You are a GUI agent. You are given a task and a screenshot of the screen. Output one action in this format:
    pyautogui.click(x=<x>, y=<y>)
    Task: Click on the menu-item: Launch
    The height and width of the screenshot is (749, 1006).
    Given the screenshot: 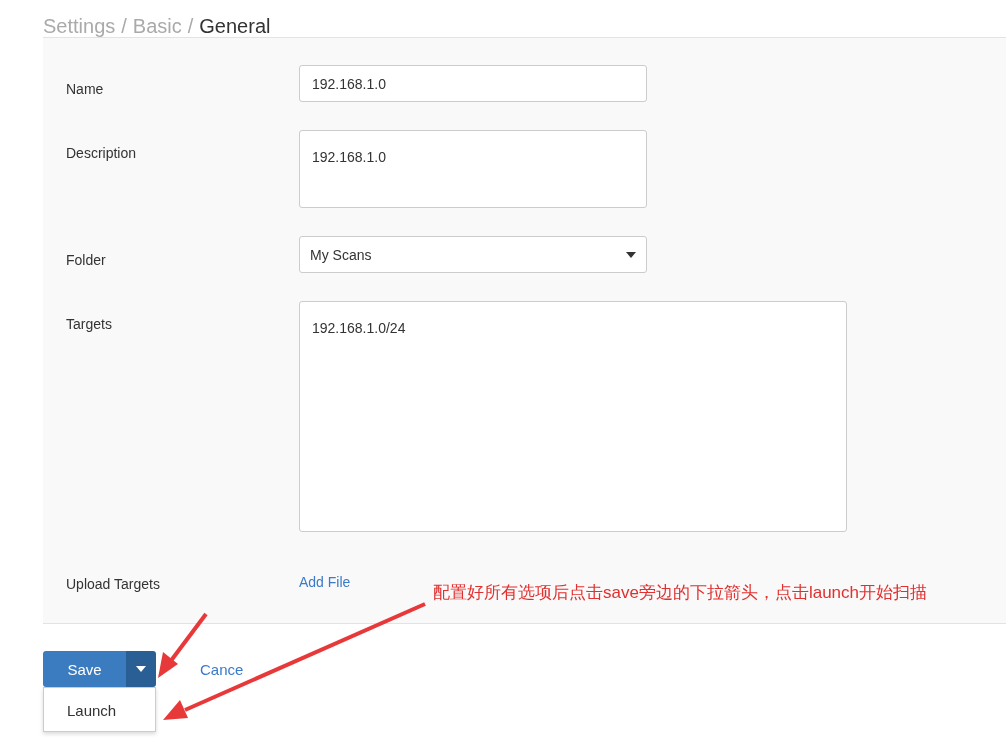 What is the action you would take?
    pyautogui.click(x=92, y=710)
    